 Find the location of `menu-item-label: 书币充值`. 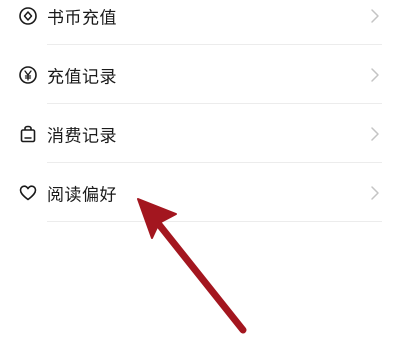

menu-item-label: 书币充值 is located at coordinates (82, 18).